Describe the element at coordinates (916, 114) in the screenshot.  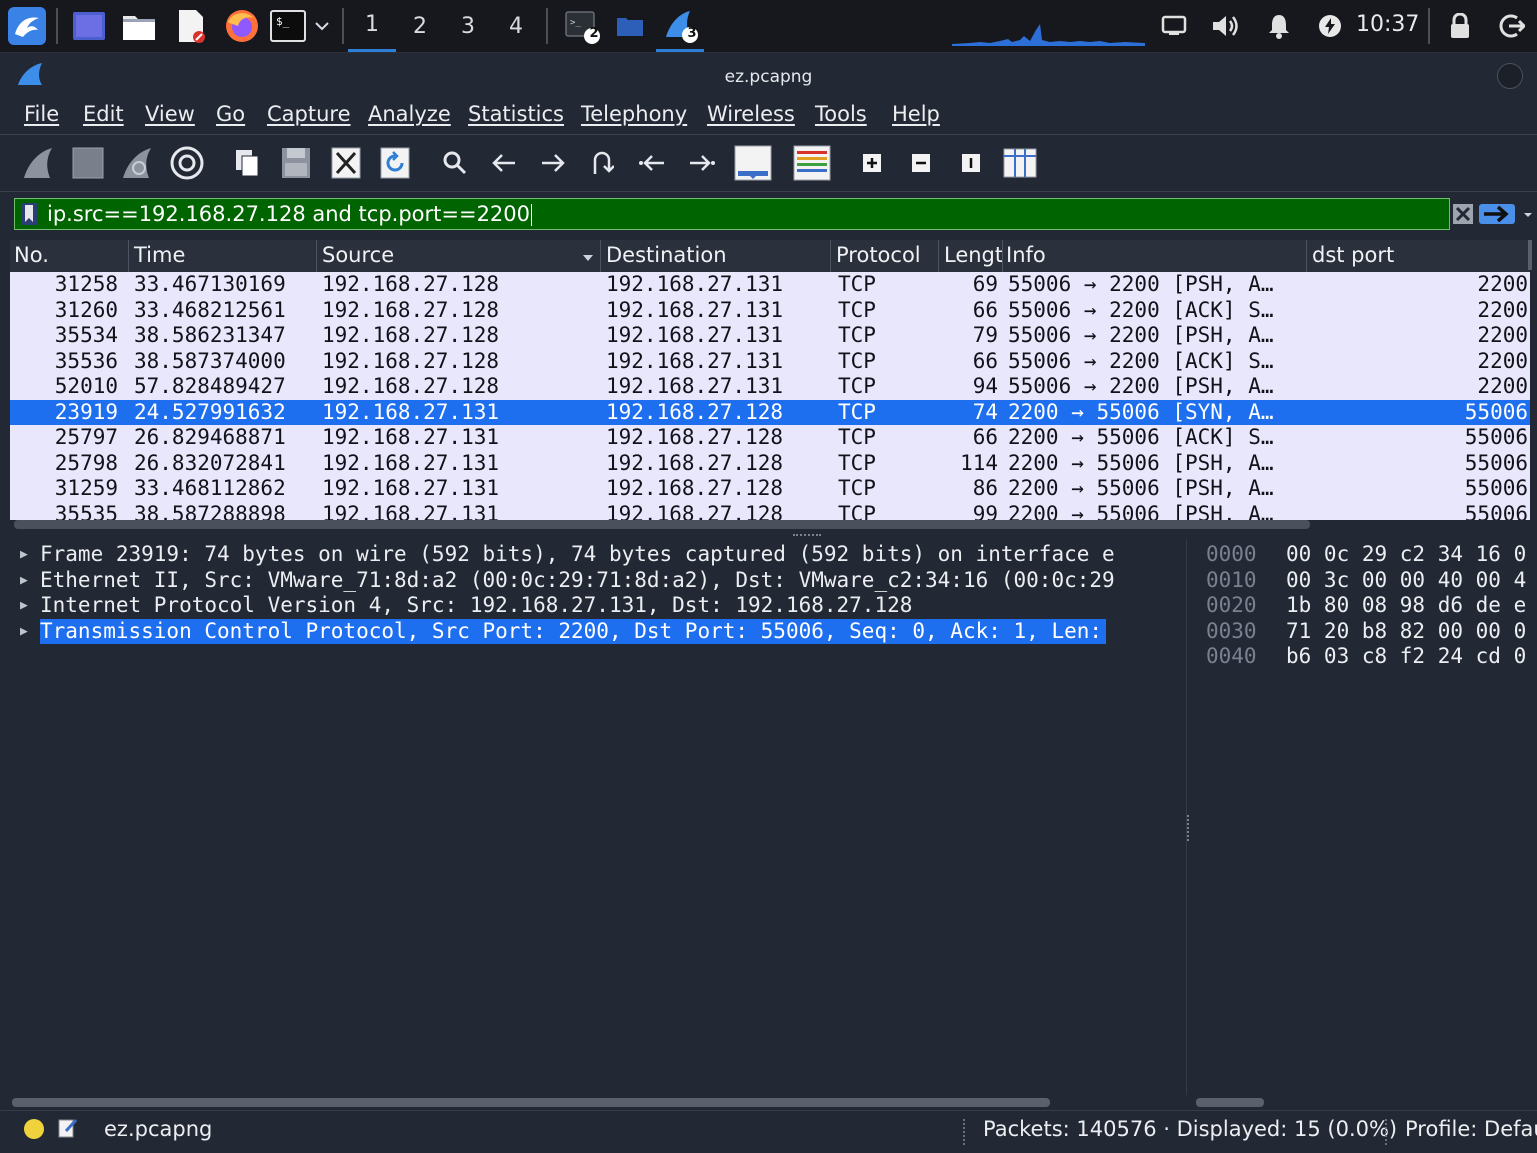
I see `menu-help: Help` at that location.